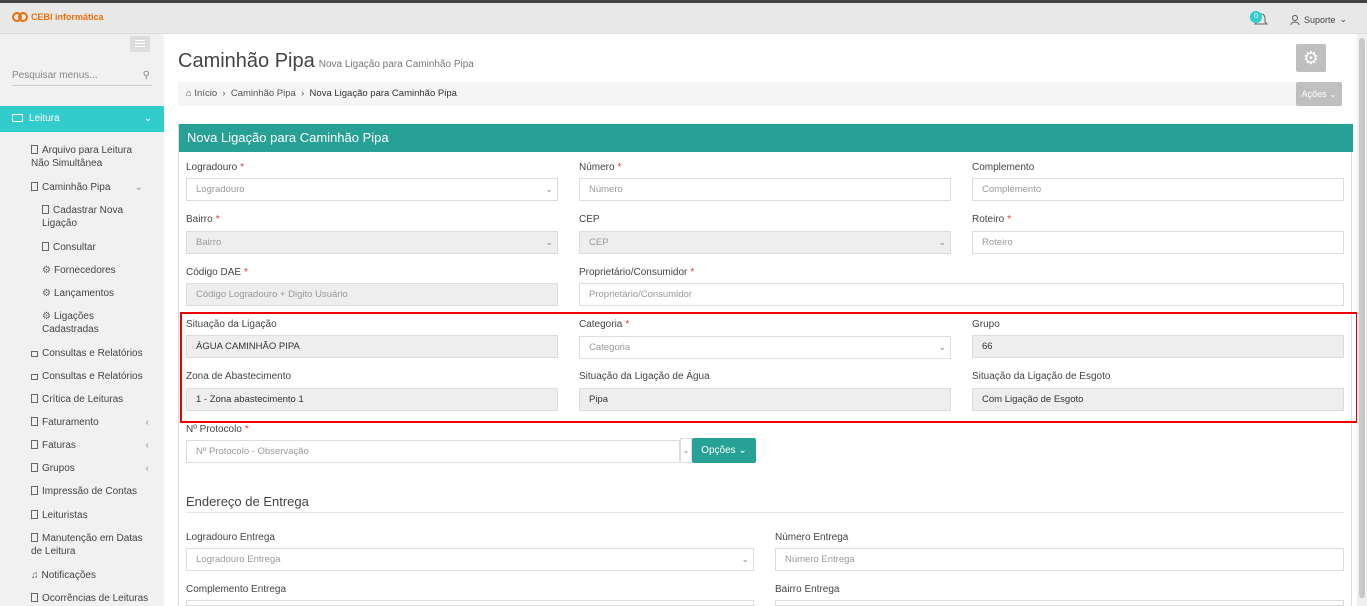 This screenshot has height=606, width=1367. Describe the element at coordinates (396, 64) in the screenshot. I see `page-subtitle: Nova Ligação para Caminhão Pipa` at that location.